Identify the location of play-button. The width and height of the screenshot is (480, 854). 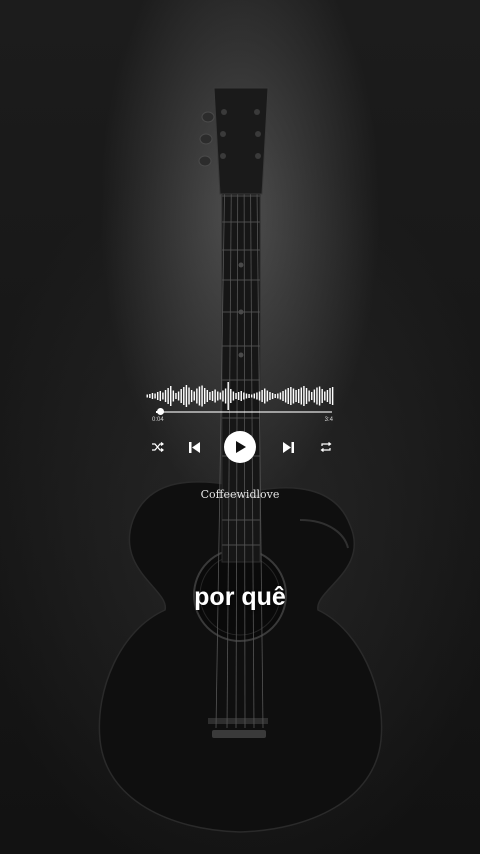
(240, 447).